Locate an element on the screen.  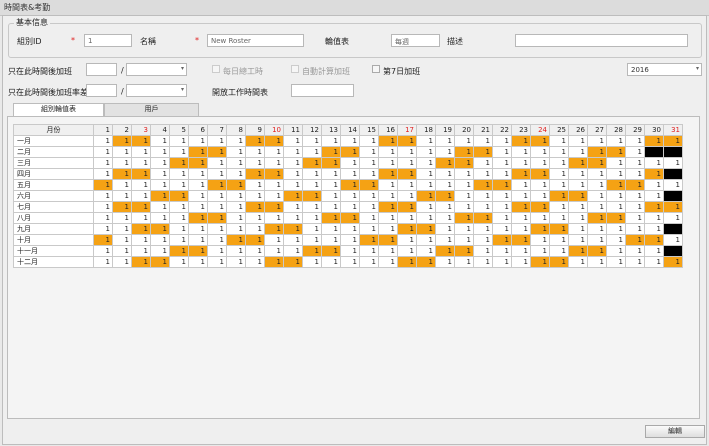
year-select: 2016 ▾ is located at coordinates (664, 69).